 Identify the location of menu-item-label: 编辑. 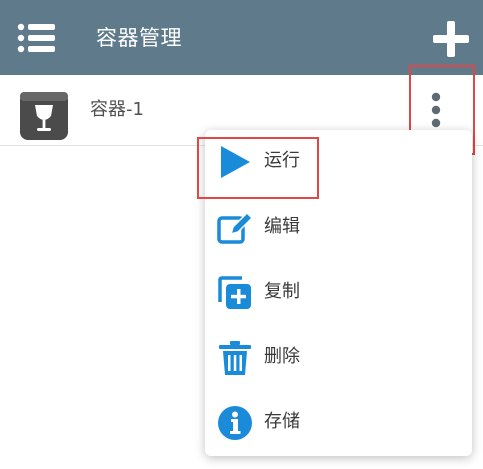
(282, 226).